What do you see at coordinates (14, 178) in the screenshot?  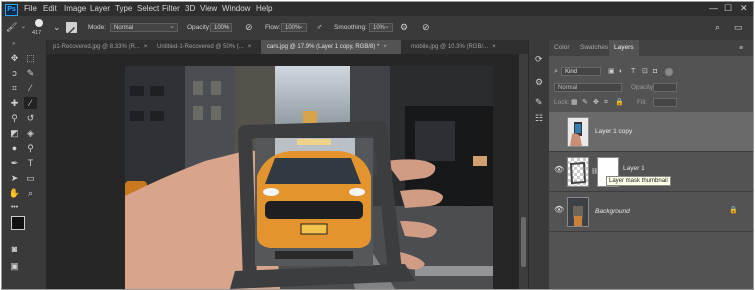 I see `path-select-tool-icon: ➤` at bounding box center [14, 178].